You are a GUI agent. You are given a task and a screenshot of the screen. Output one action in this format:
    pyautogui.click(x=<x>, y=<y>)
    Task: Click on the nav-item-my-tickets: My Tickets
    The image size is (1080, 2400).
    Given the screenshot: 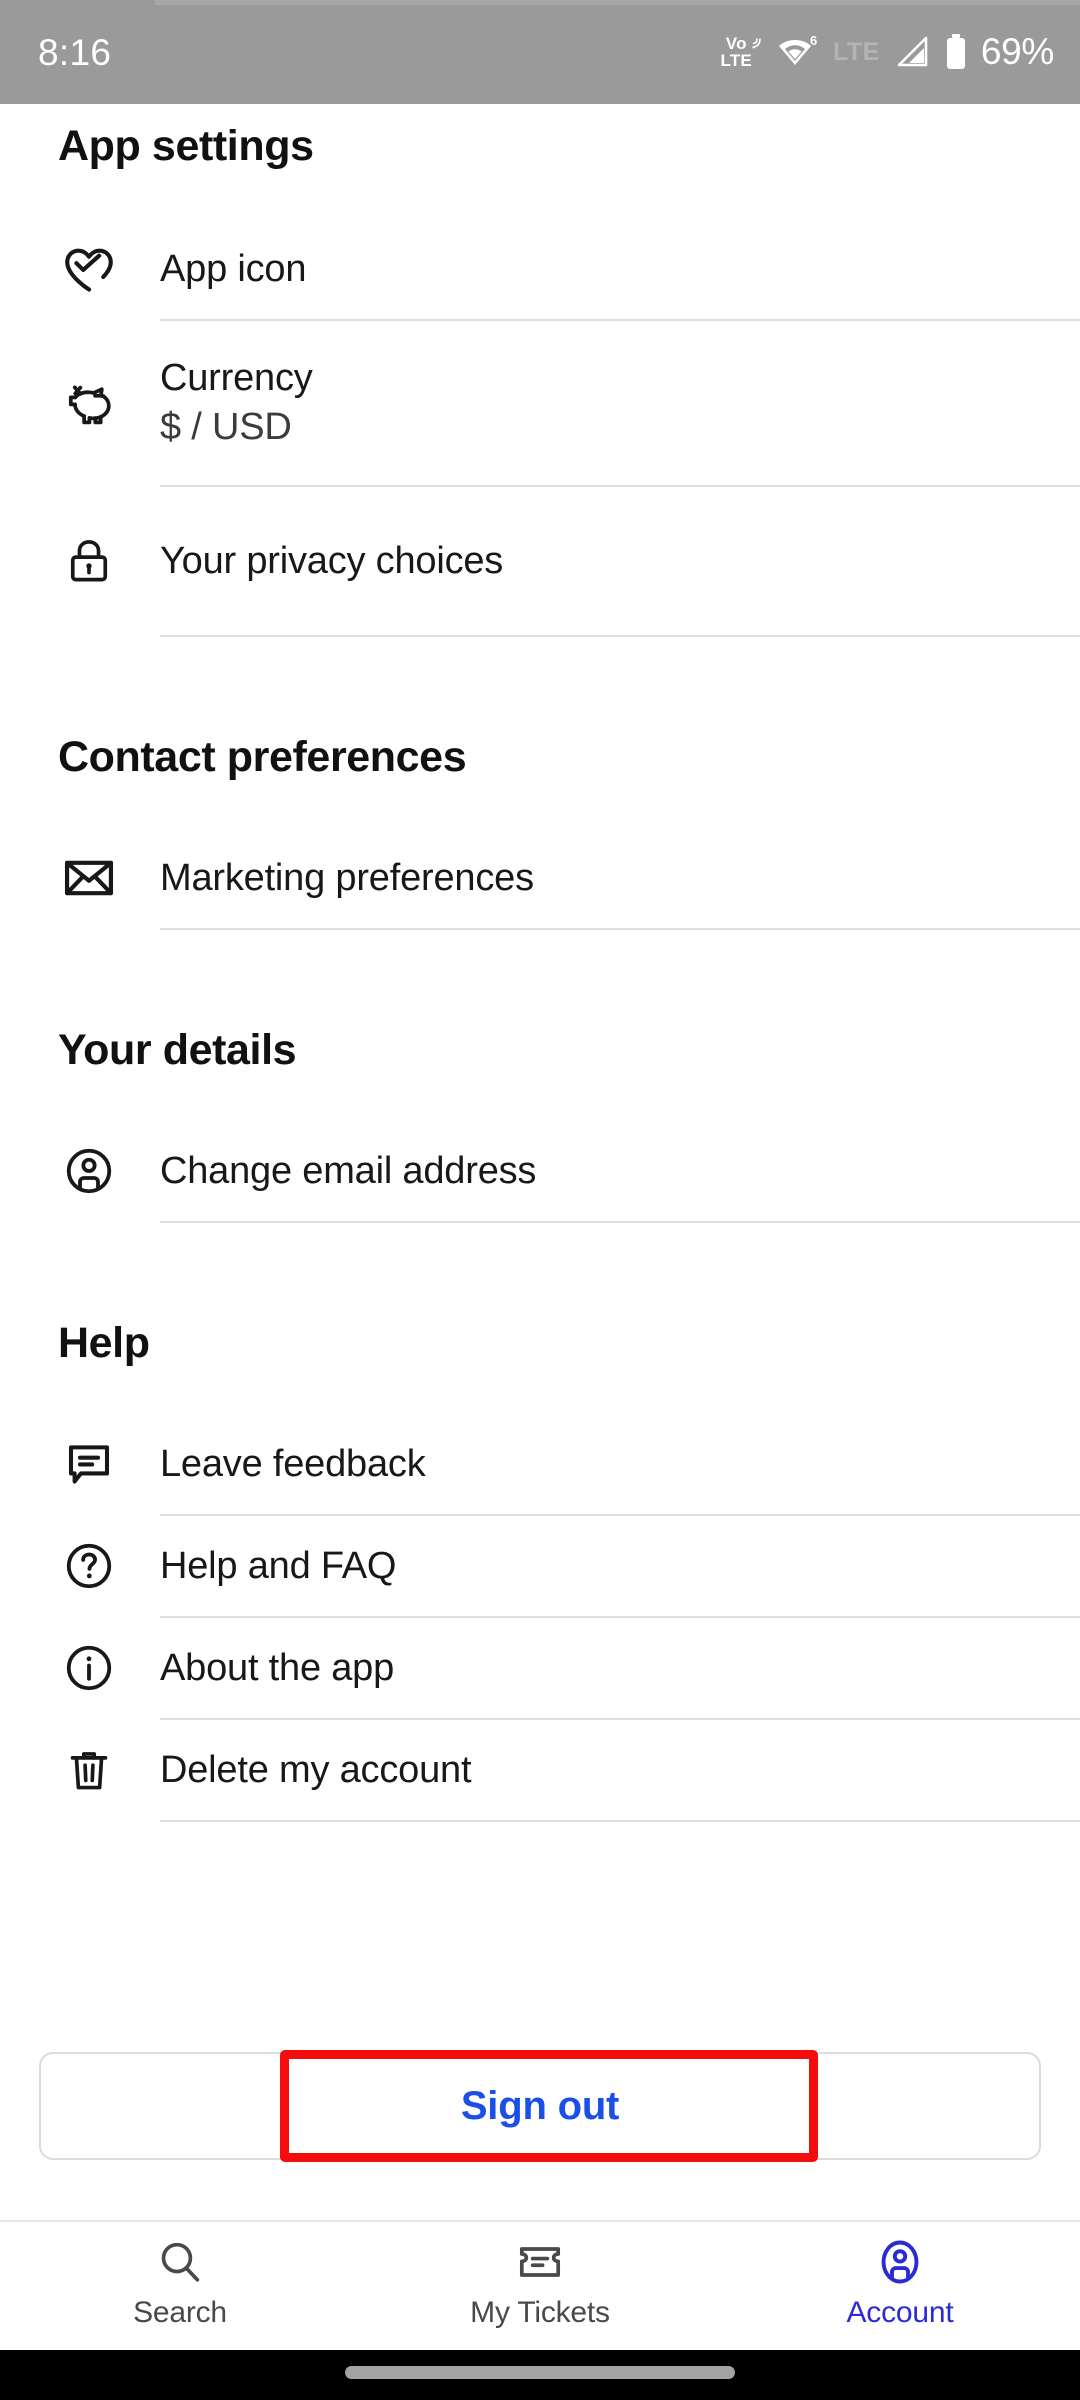 What is the action you would take?
    pyautogui.click(x=540, y=2282)
    